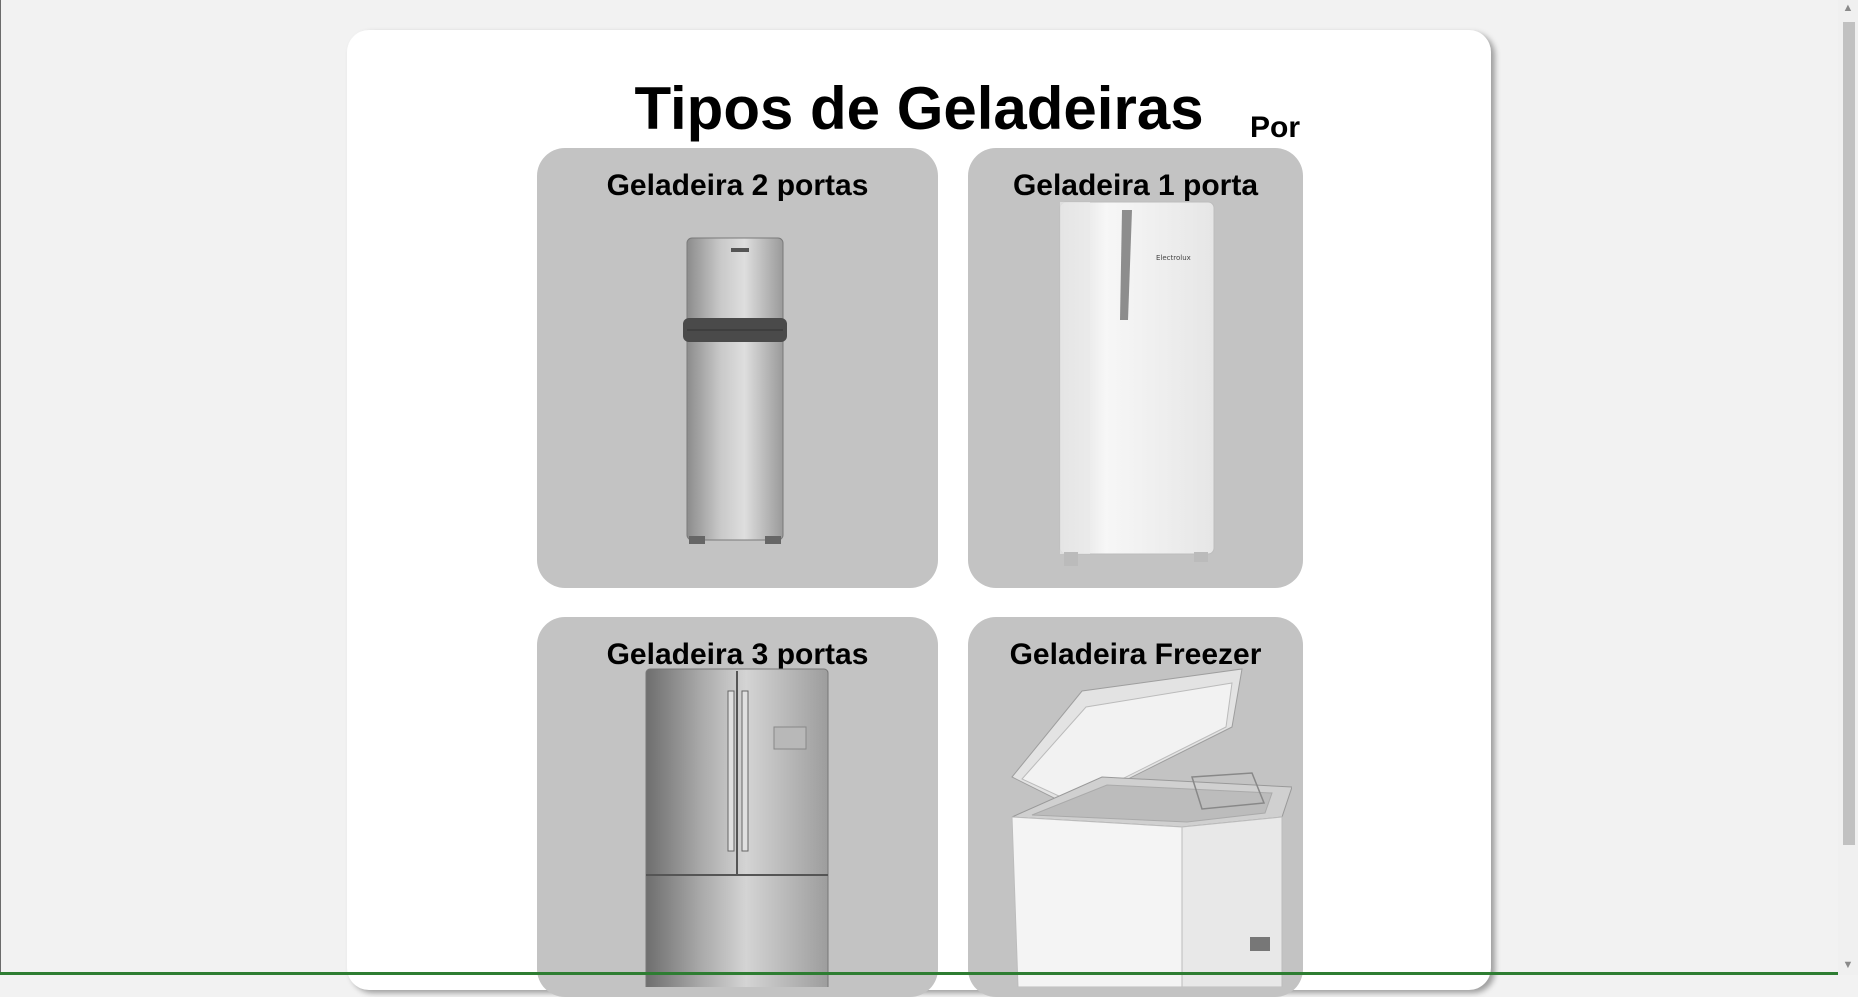 This screenshot has width=1858, height=997. I want to click on card-geladeira-freezer: Geladeira Freezer, so click(1135, 807).